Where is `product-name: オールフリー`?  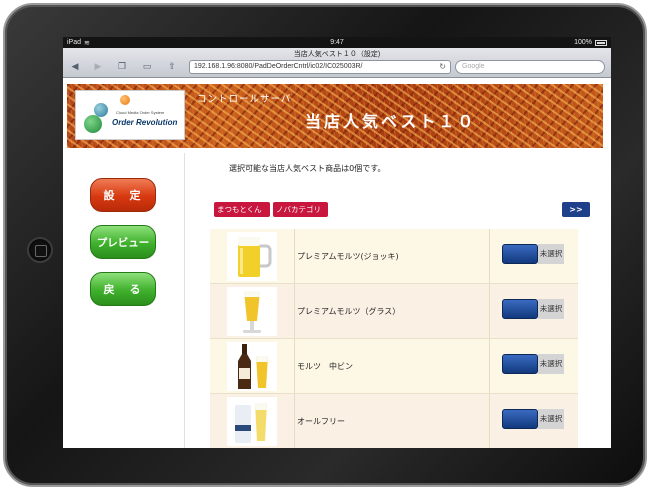 product-name: オールフリー is located at coordinates (392, 421).